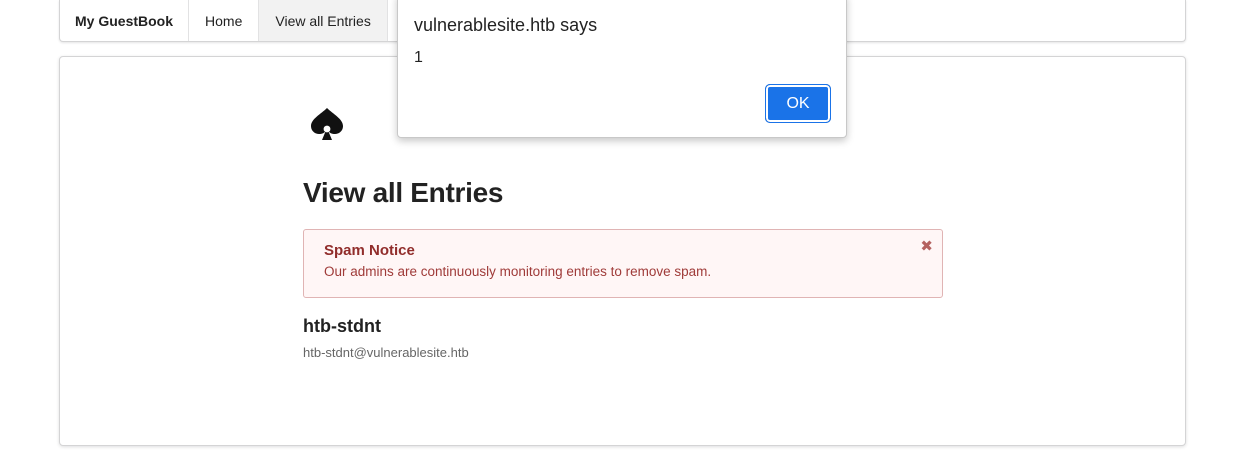 This screenshot has height=472, width=1245. What do you see at coordinates (327, 124) in the screenshot?
I see `spade-icon` at bounding box center [327, 124].